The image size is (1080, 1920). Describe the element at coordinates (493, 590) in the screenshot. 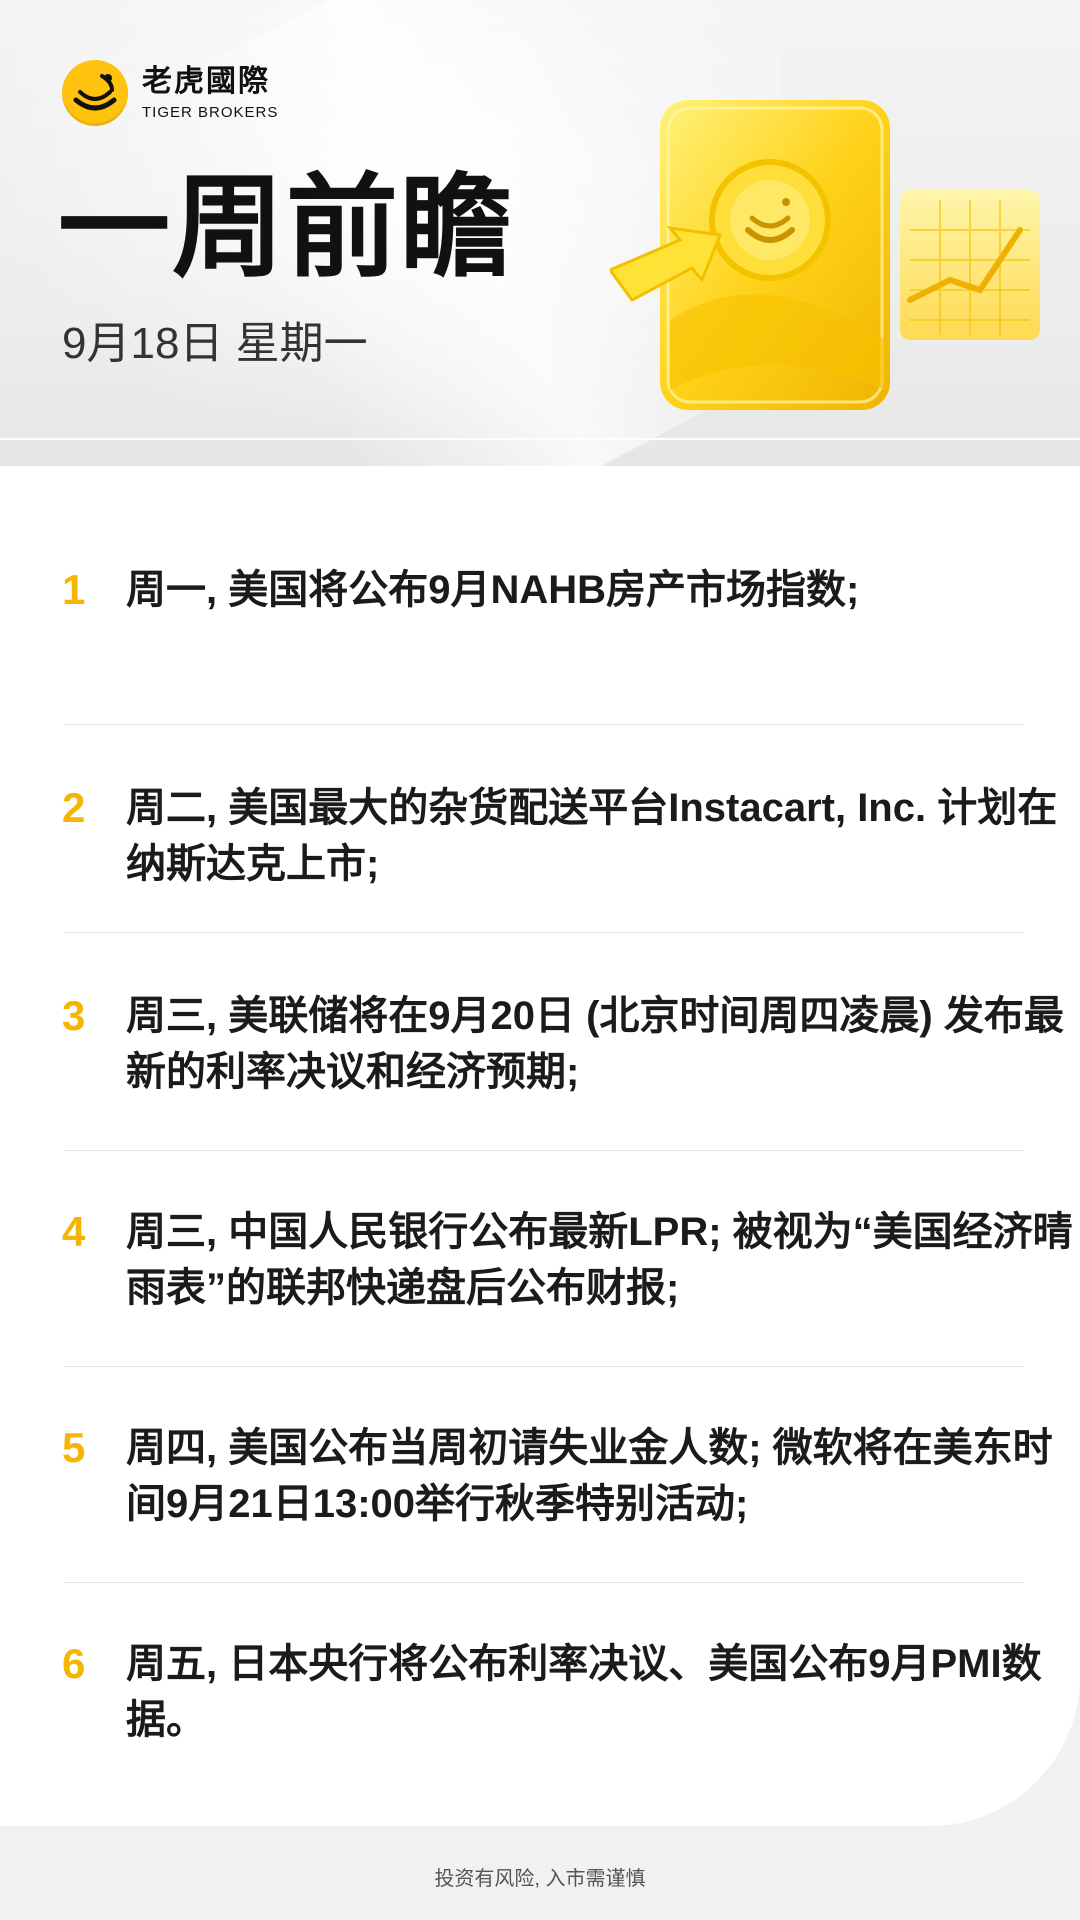

I see `item-text: 周一, 美国将公布9月NAHB房产市场指数;` at that location.